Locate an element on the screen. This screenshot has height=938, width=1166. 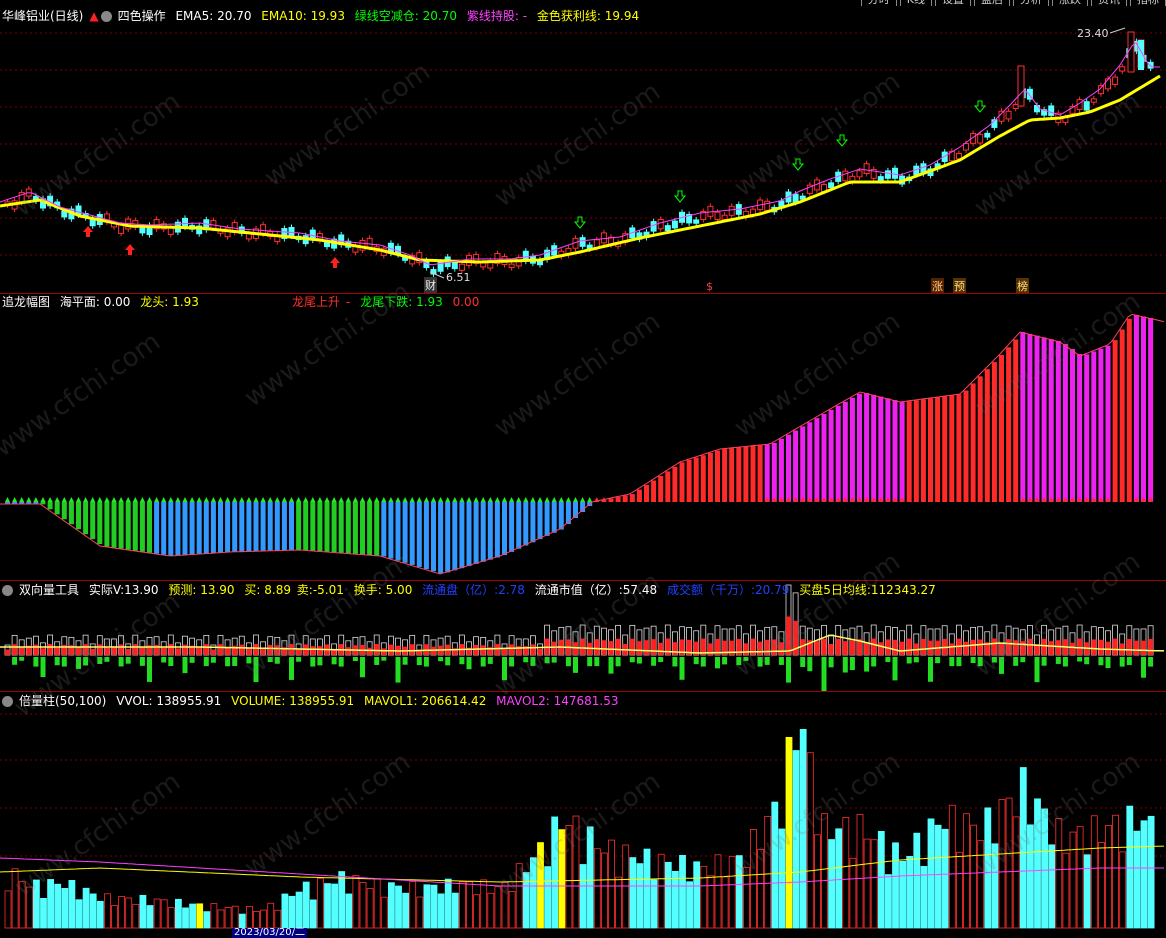
low-price-label: 6.51 is located at coordinates (458, 277).